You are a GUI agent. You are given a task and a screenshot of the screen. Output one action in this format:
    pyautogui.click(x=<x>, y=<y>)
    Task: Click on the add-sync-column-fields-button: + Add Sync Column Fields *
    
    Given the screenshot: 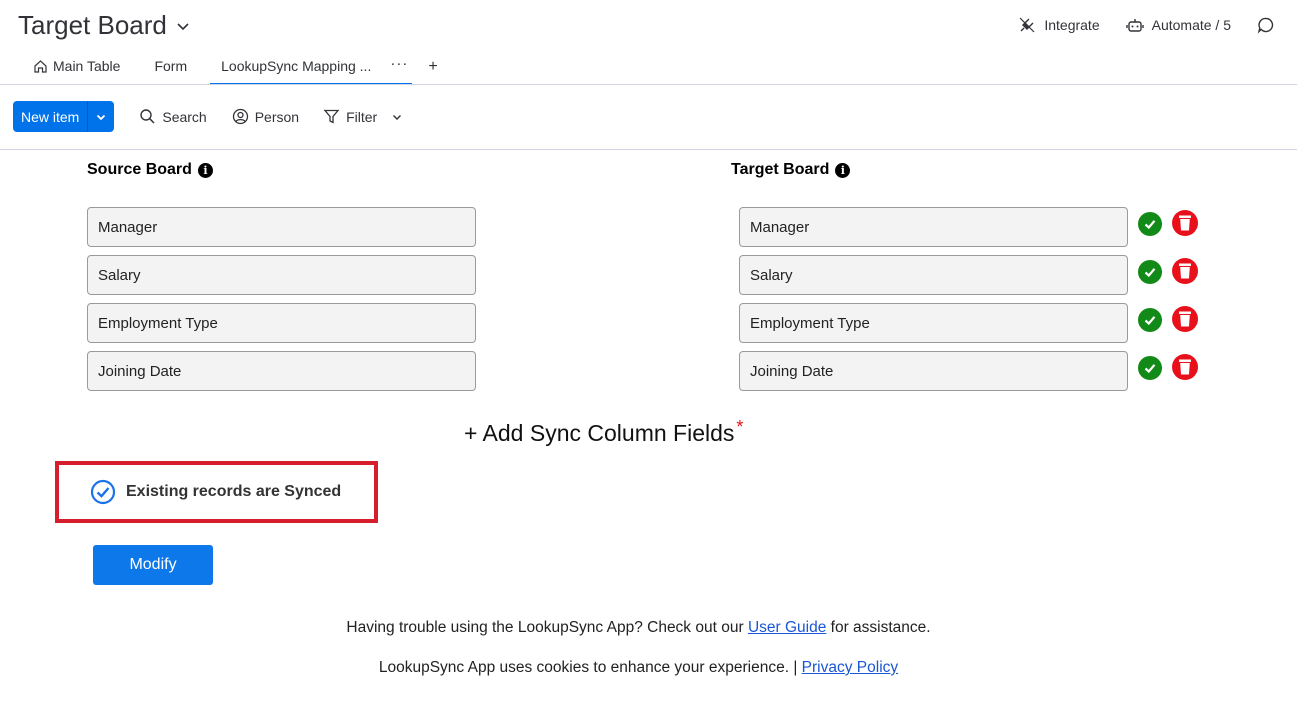 What is the action you would take?
    pyautogui.click(x=604, y=432)
    